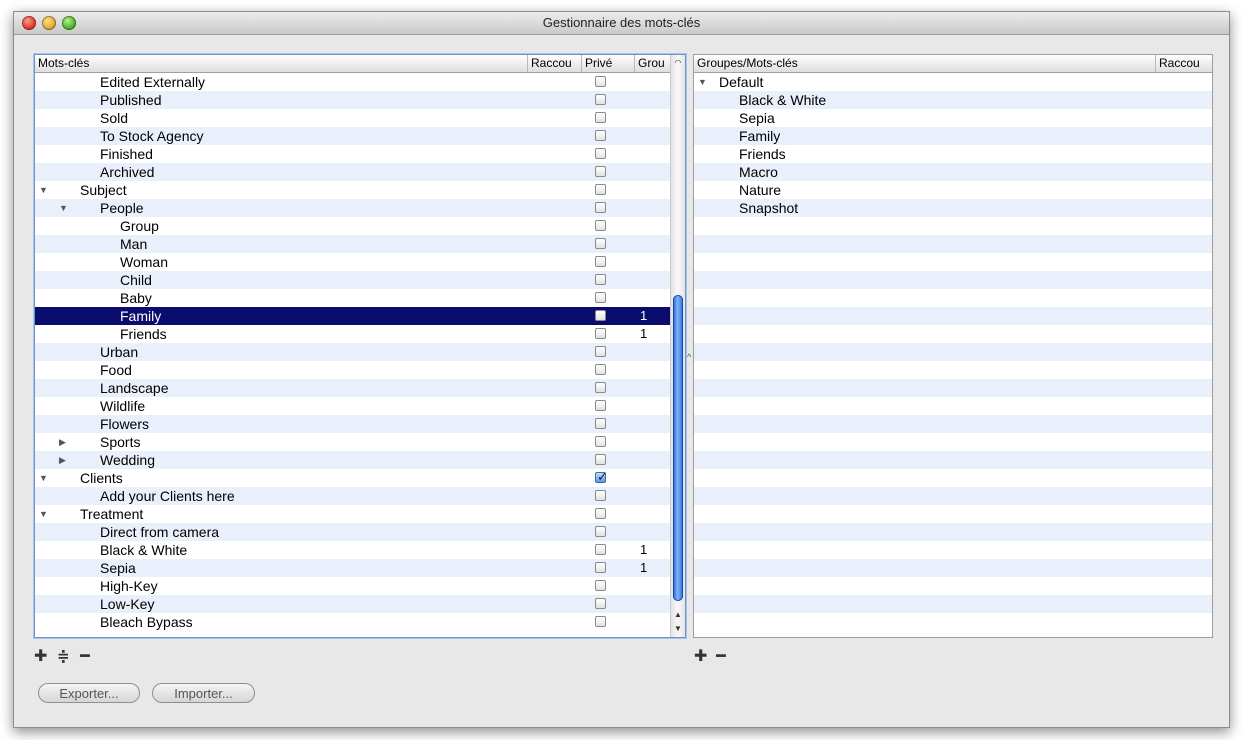 The height and width of the screenshot is (740, 1242). Describe the element at coordinates (360, 226) in the screenshot. I see `keyword-row: Group` at that location.